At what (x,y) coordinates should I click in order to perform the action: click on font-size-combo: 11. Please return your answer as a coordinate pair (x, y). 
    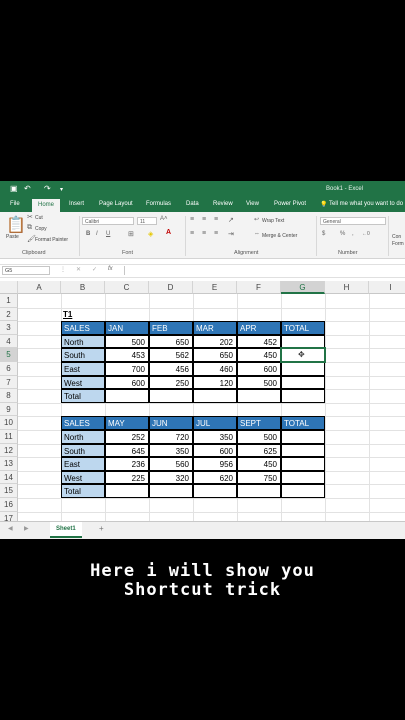
    Looking at the image, I should click on (147, 221).